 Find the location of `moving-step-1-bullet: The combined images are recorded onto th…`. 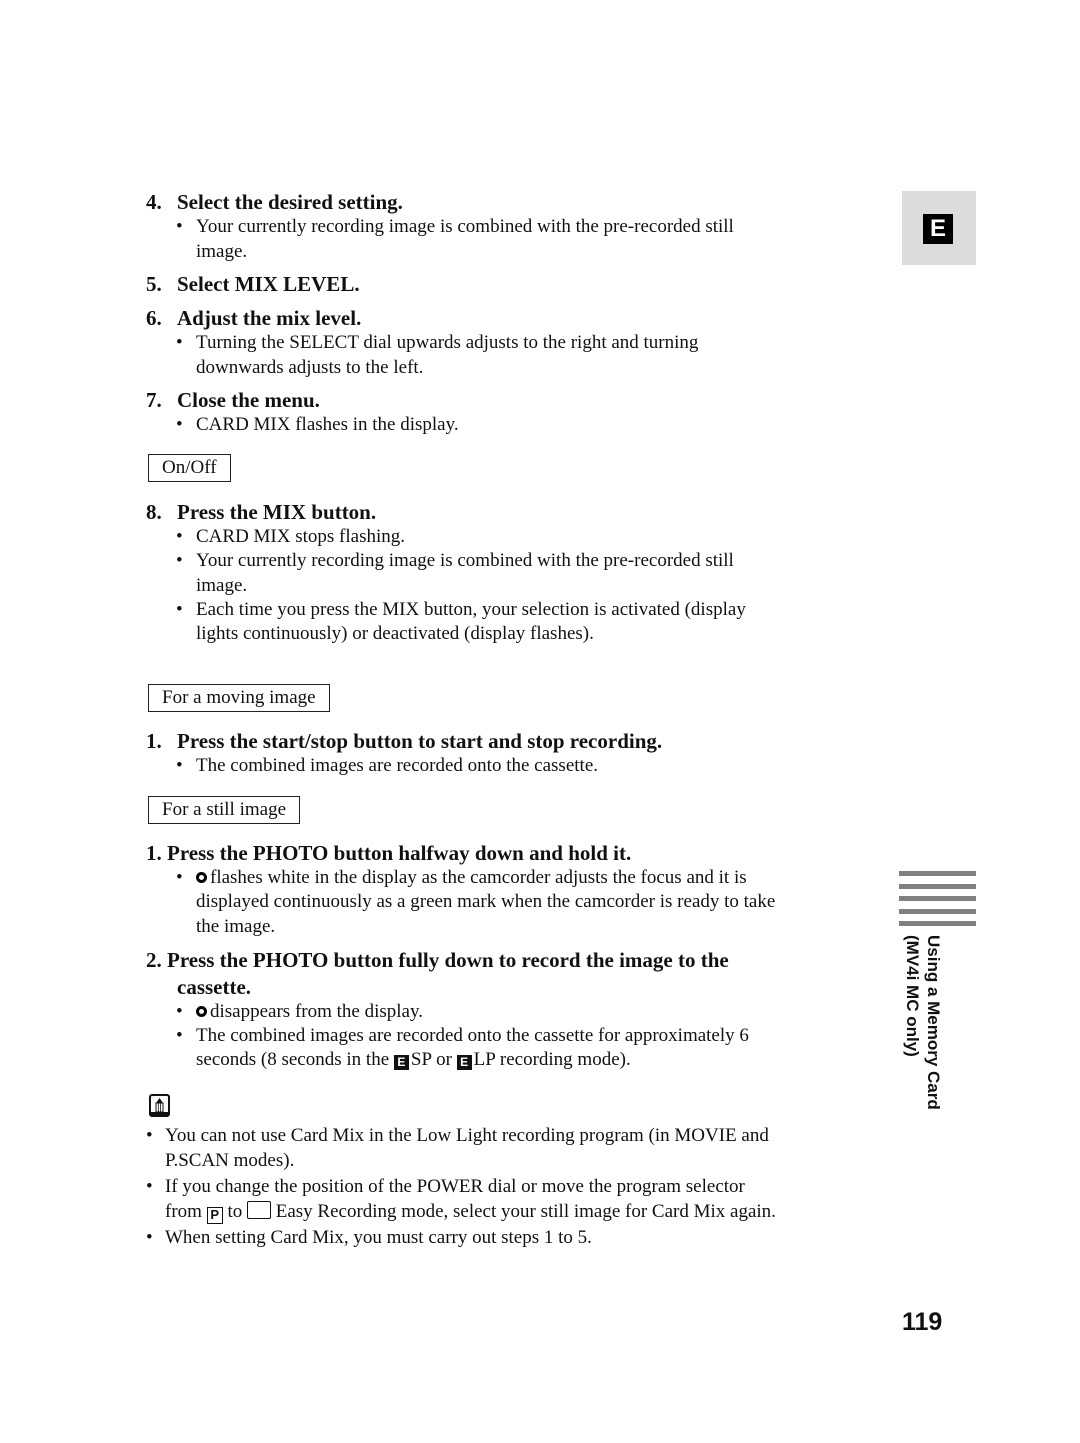

moving-step-1-bullet: The combined images are recorded onto th… is located at coordinates (397, 765).